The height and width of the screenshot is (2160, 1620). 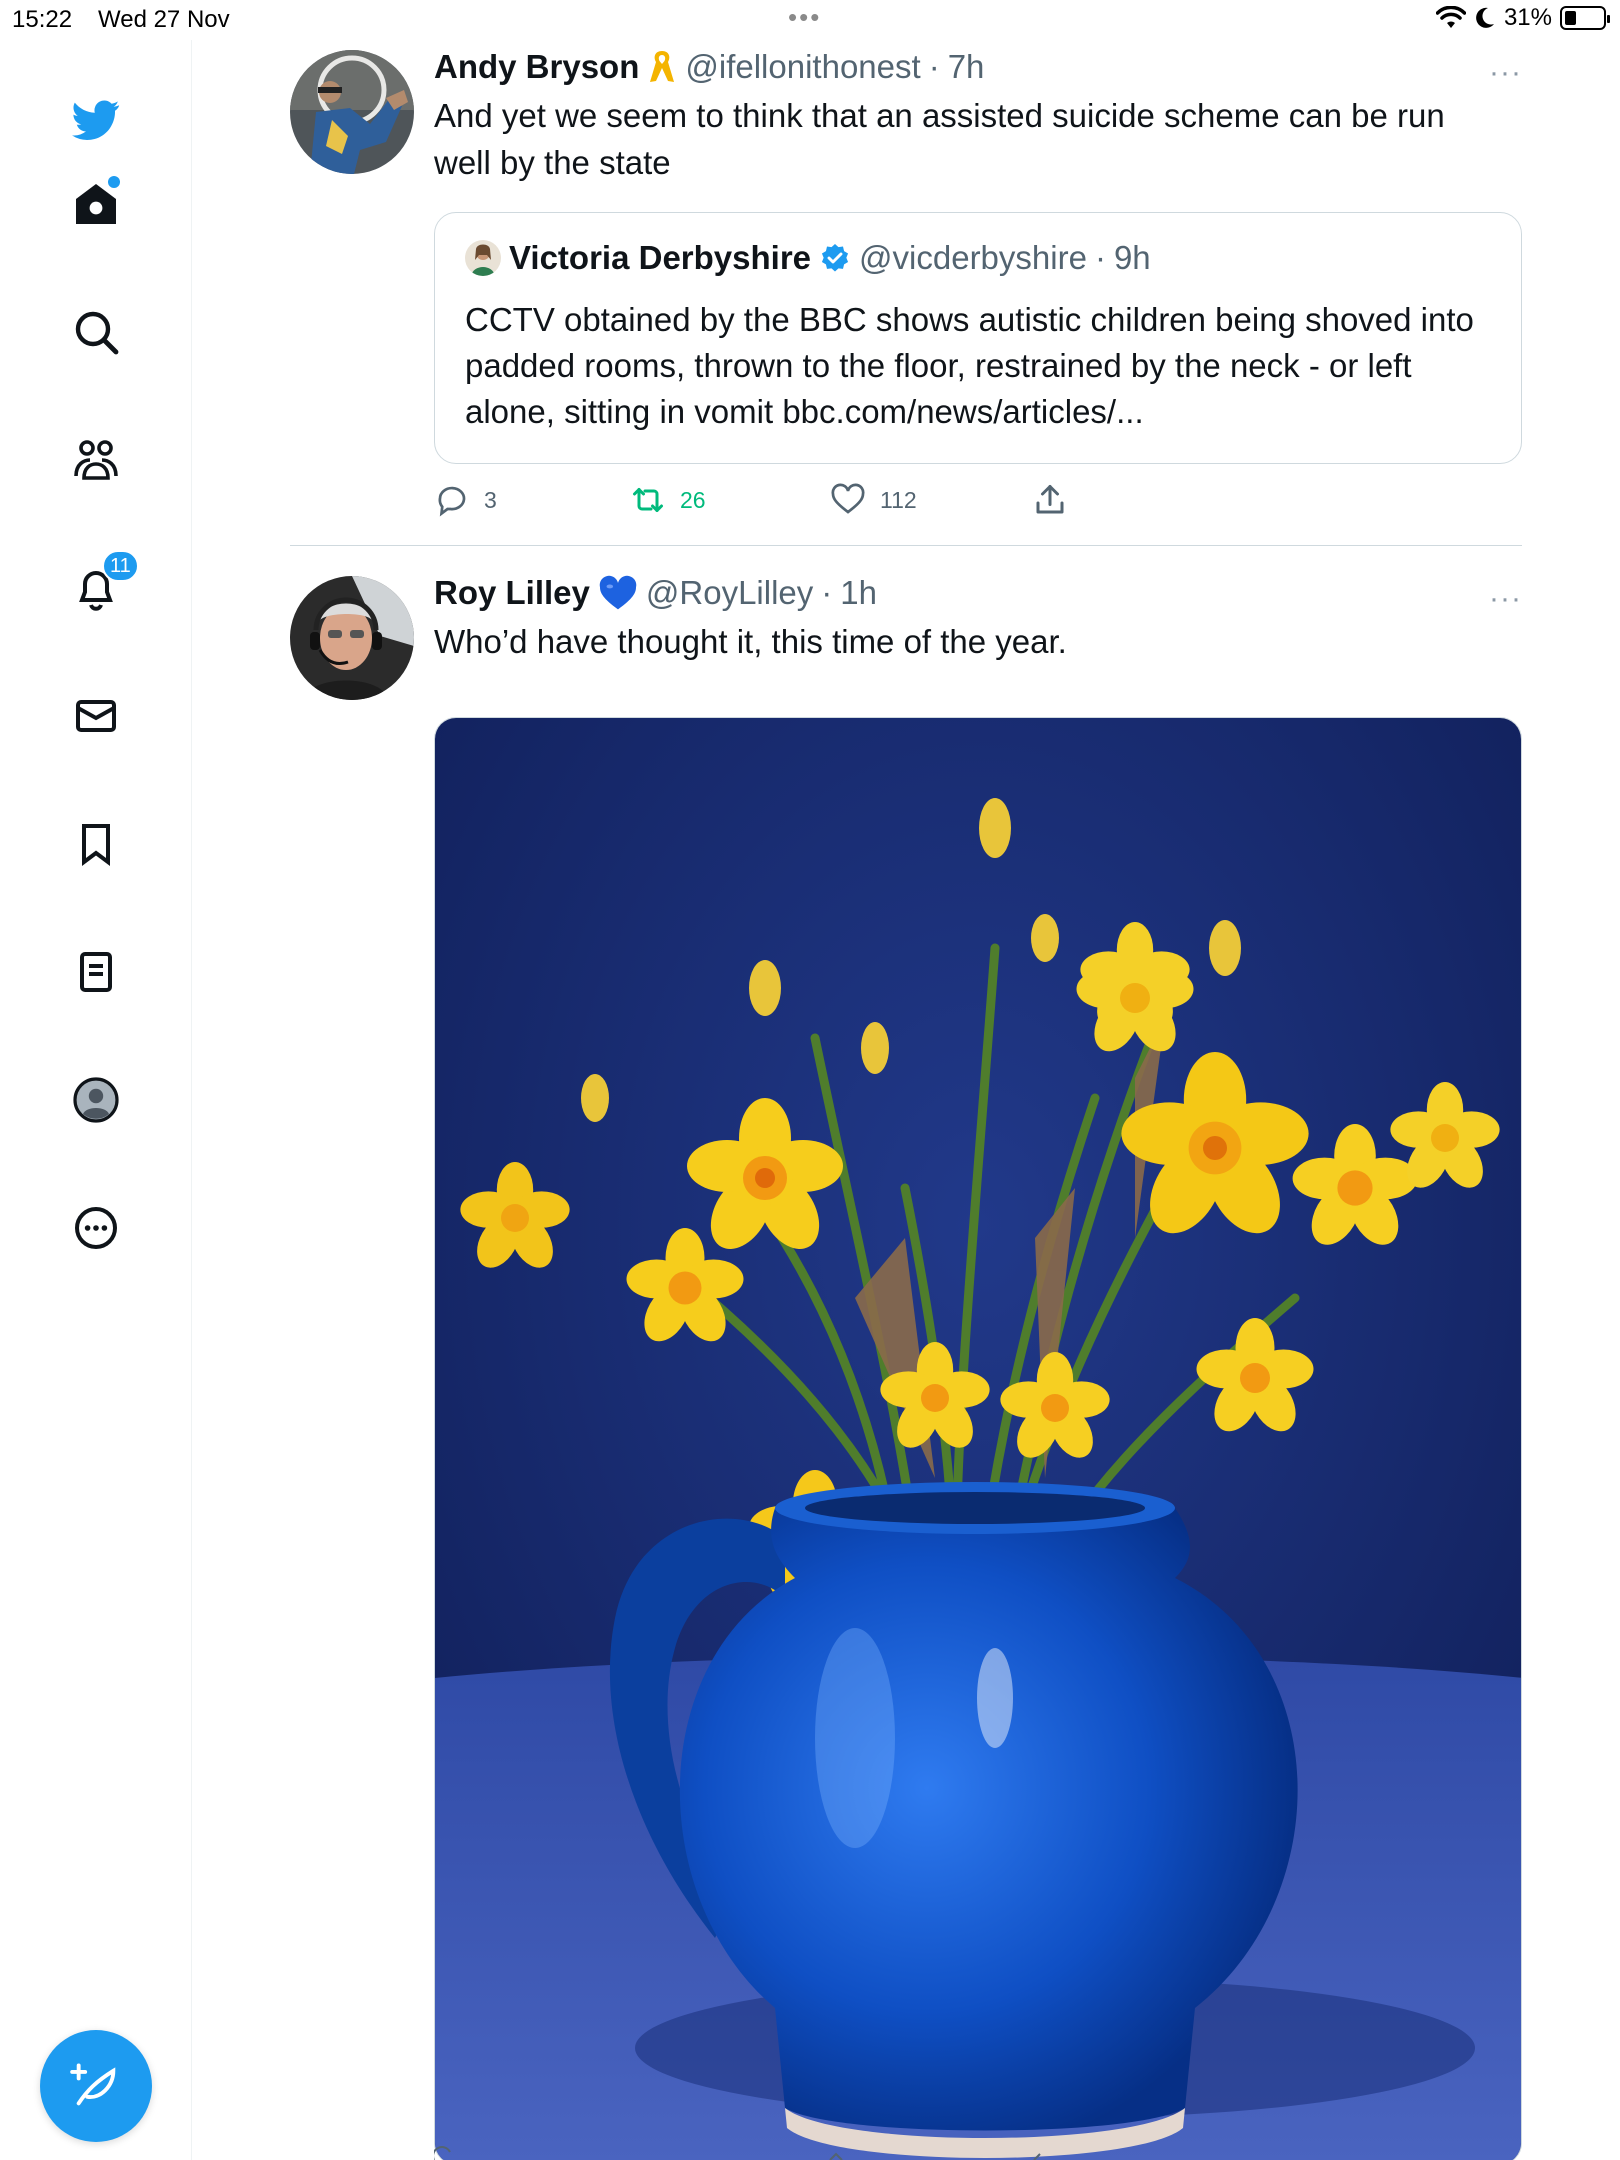 What do you see at coordinates (802, 67) in the screenshot?
I see `author-handle: @ifellonithonest` at bounding box center [802, 67].